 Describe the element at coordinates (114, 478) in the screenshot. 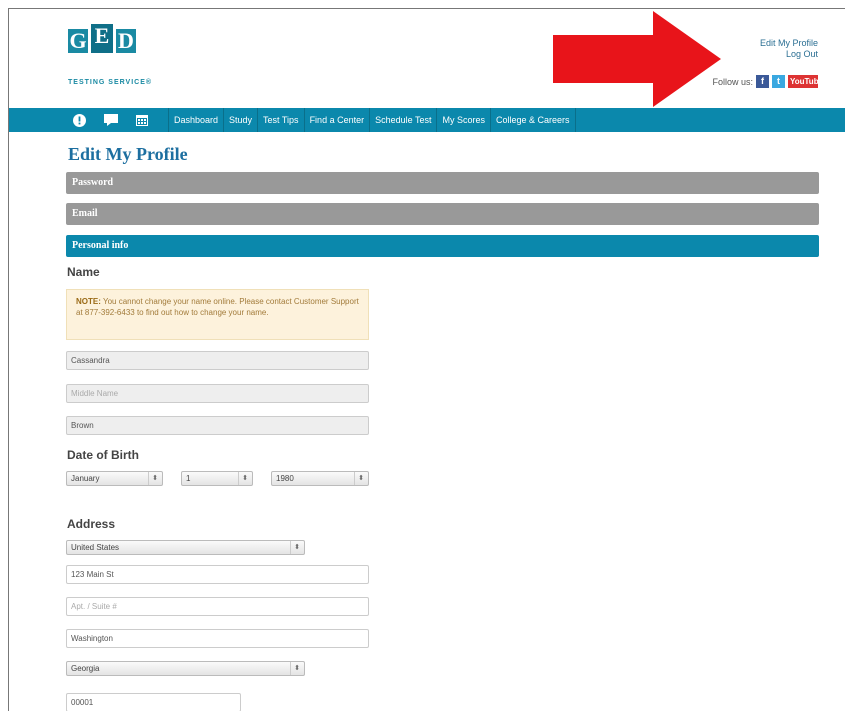

I see `dob-month-select: January ⬍` at that location.